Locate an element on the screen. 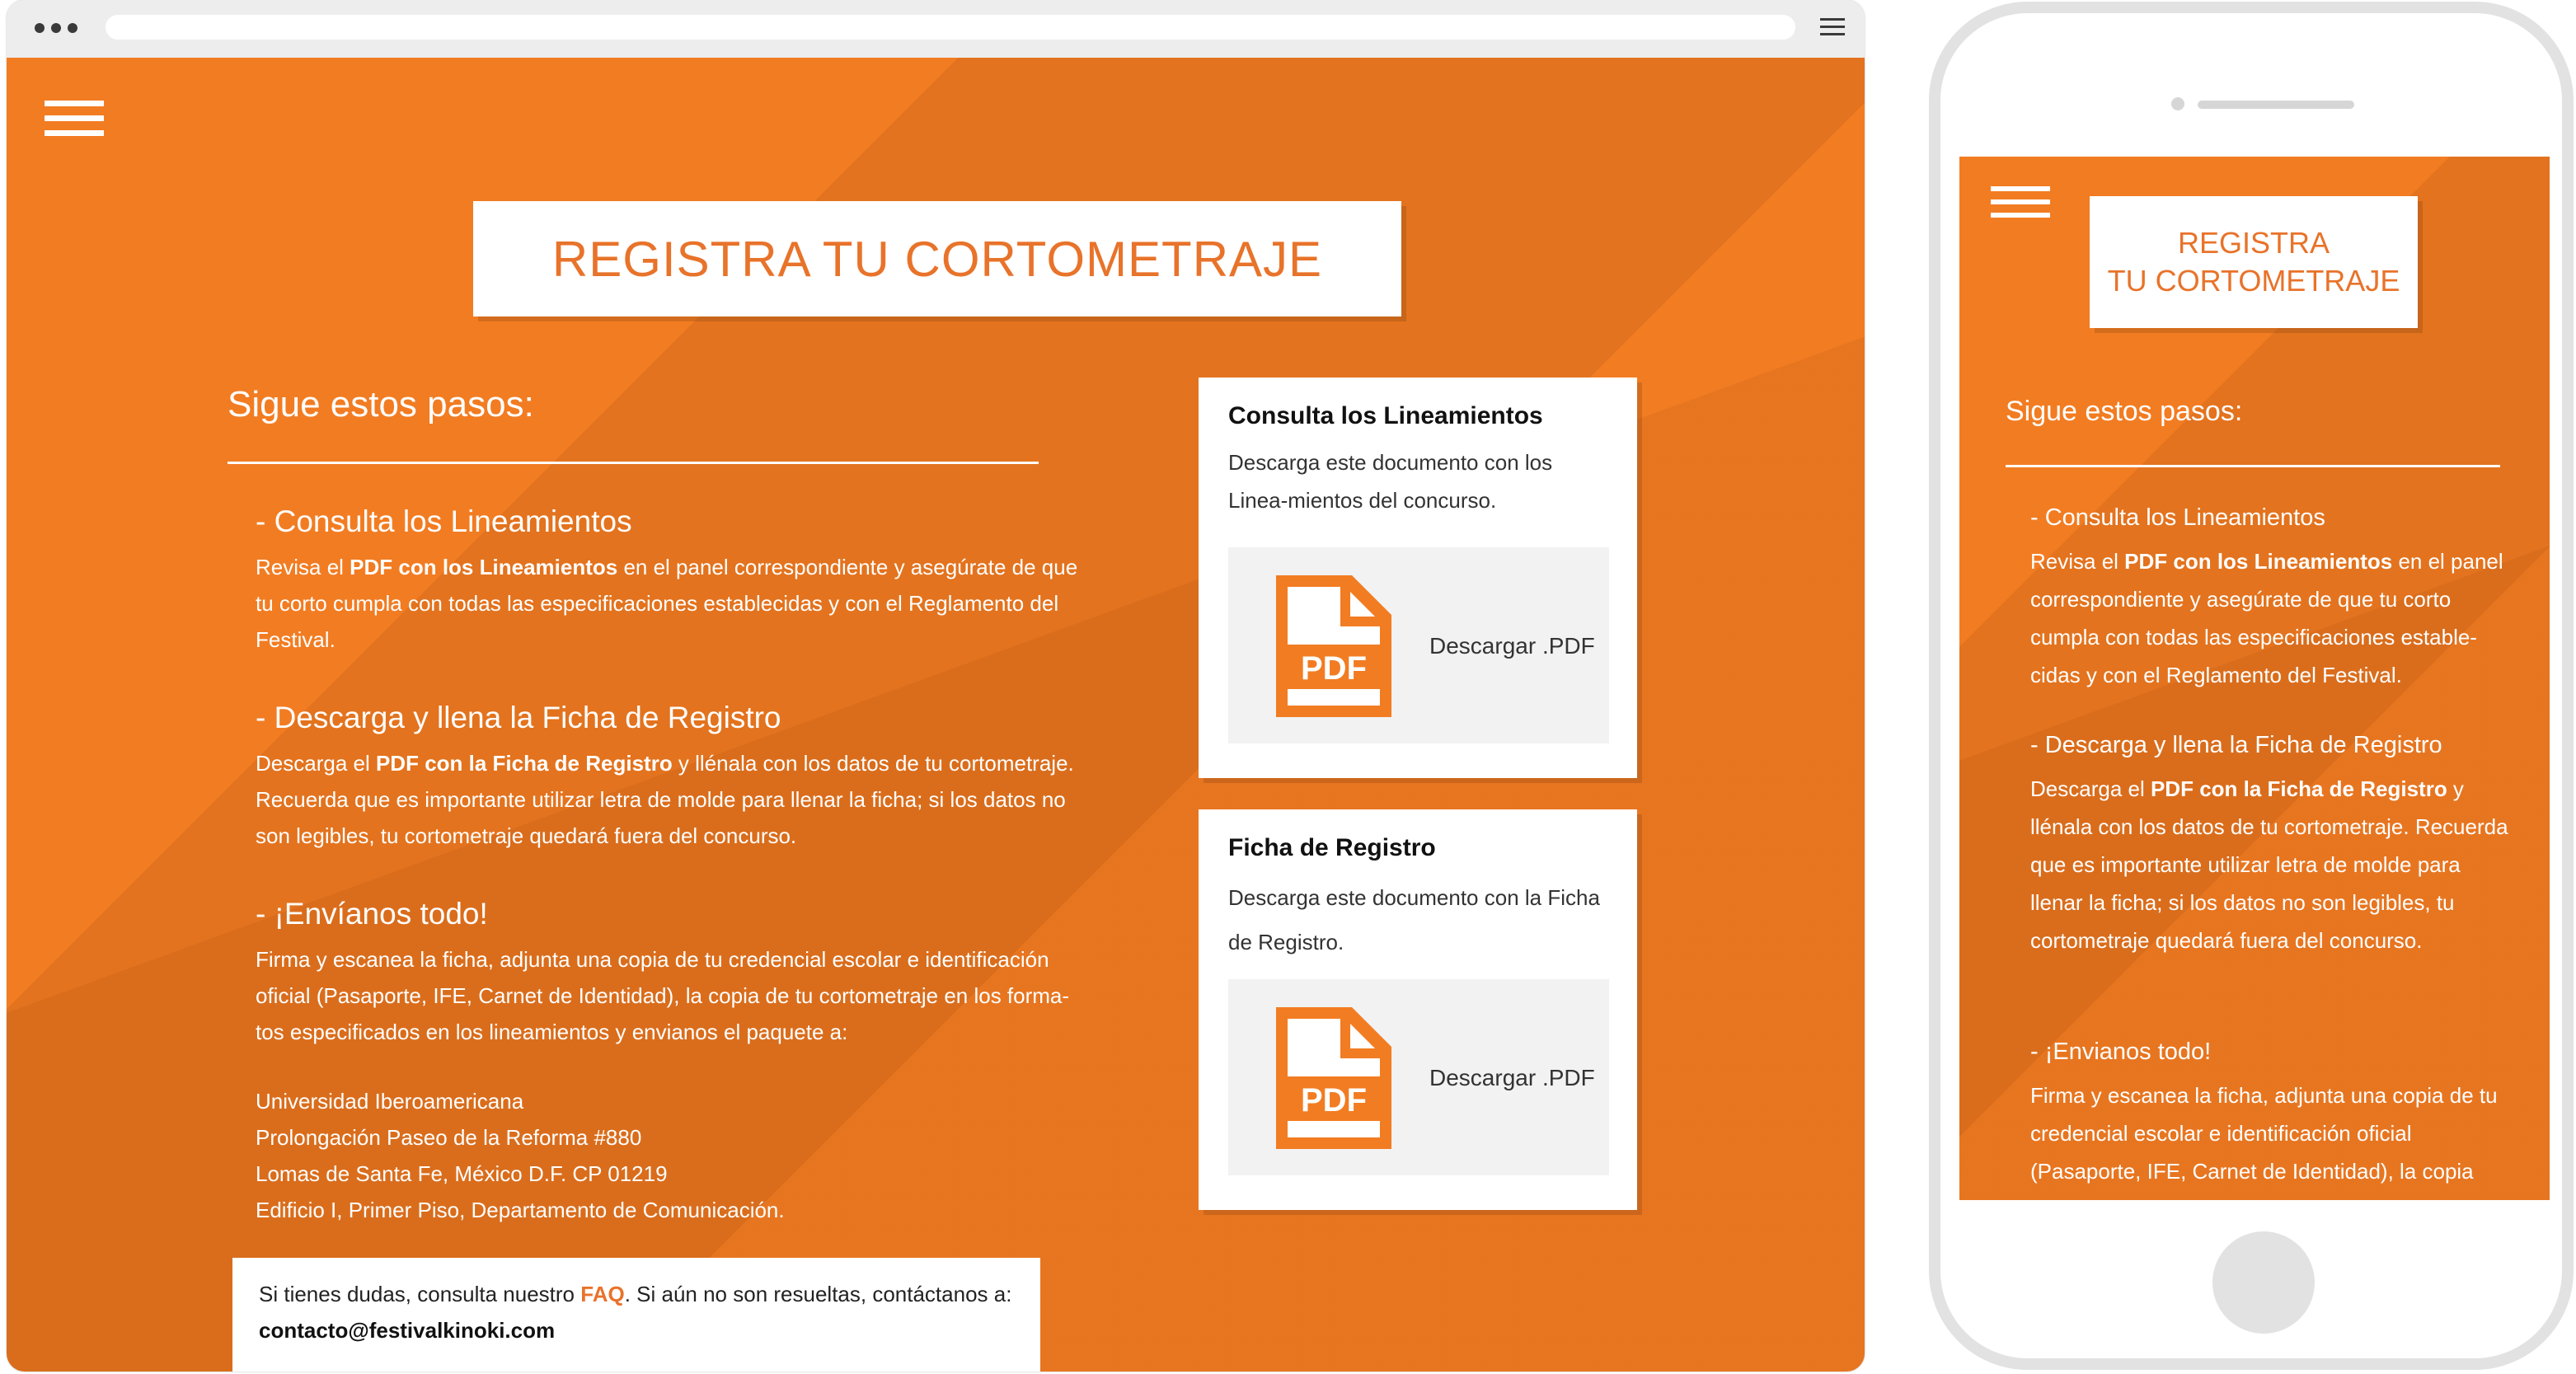 The image size is (2576, 1374). faq-link: FAQ is located at coordinates (602, 1294).